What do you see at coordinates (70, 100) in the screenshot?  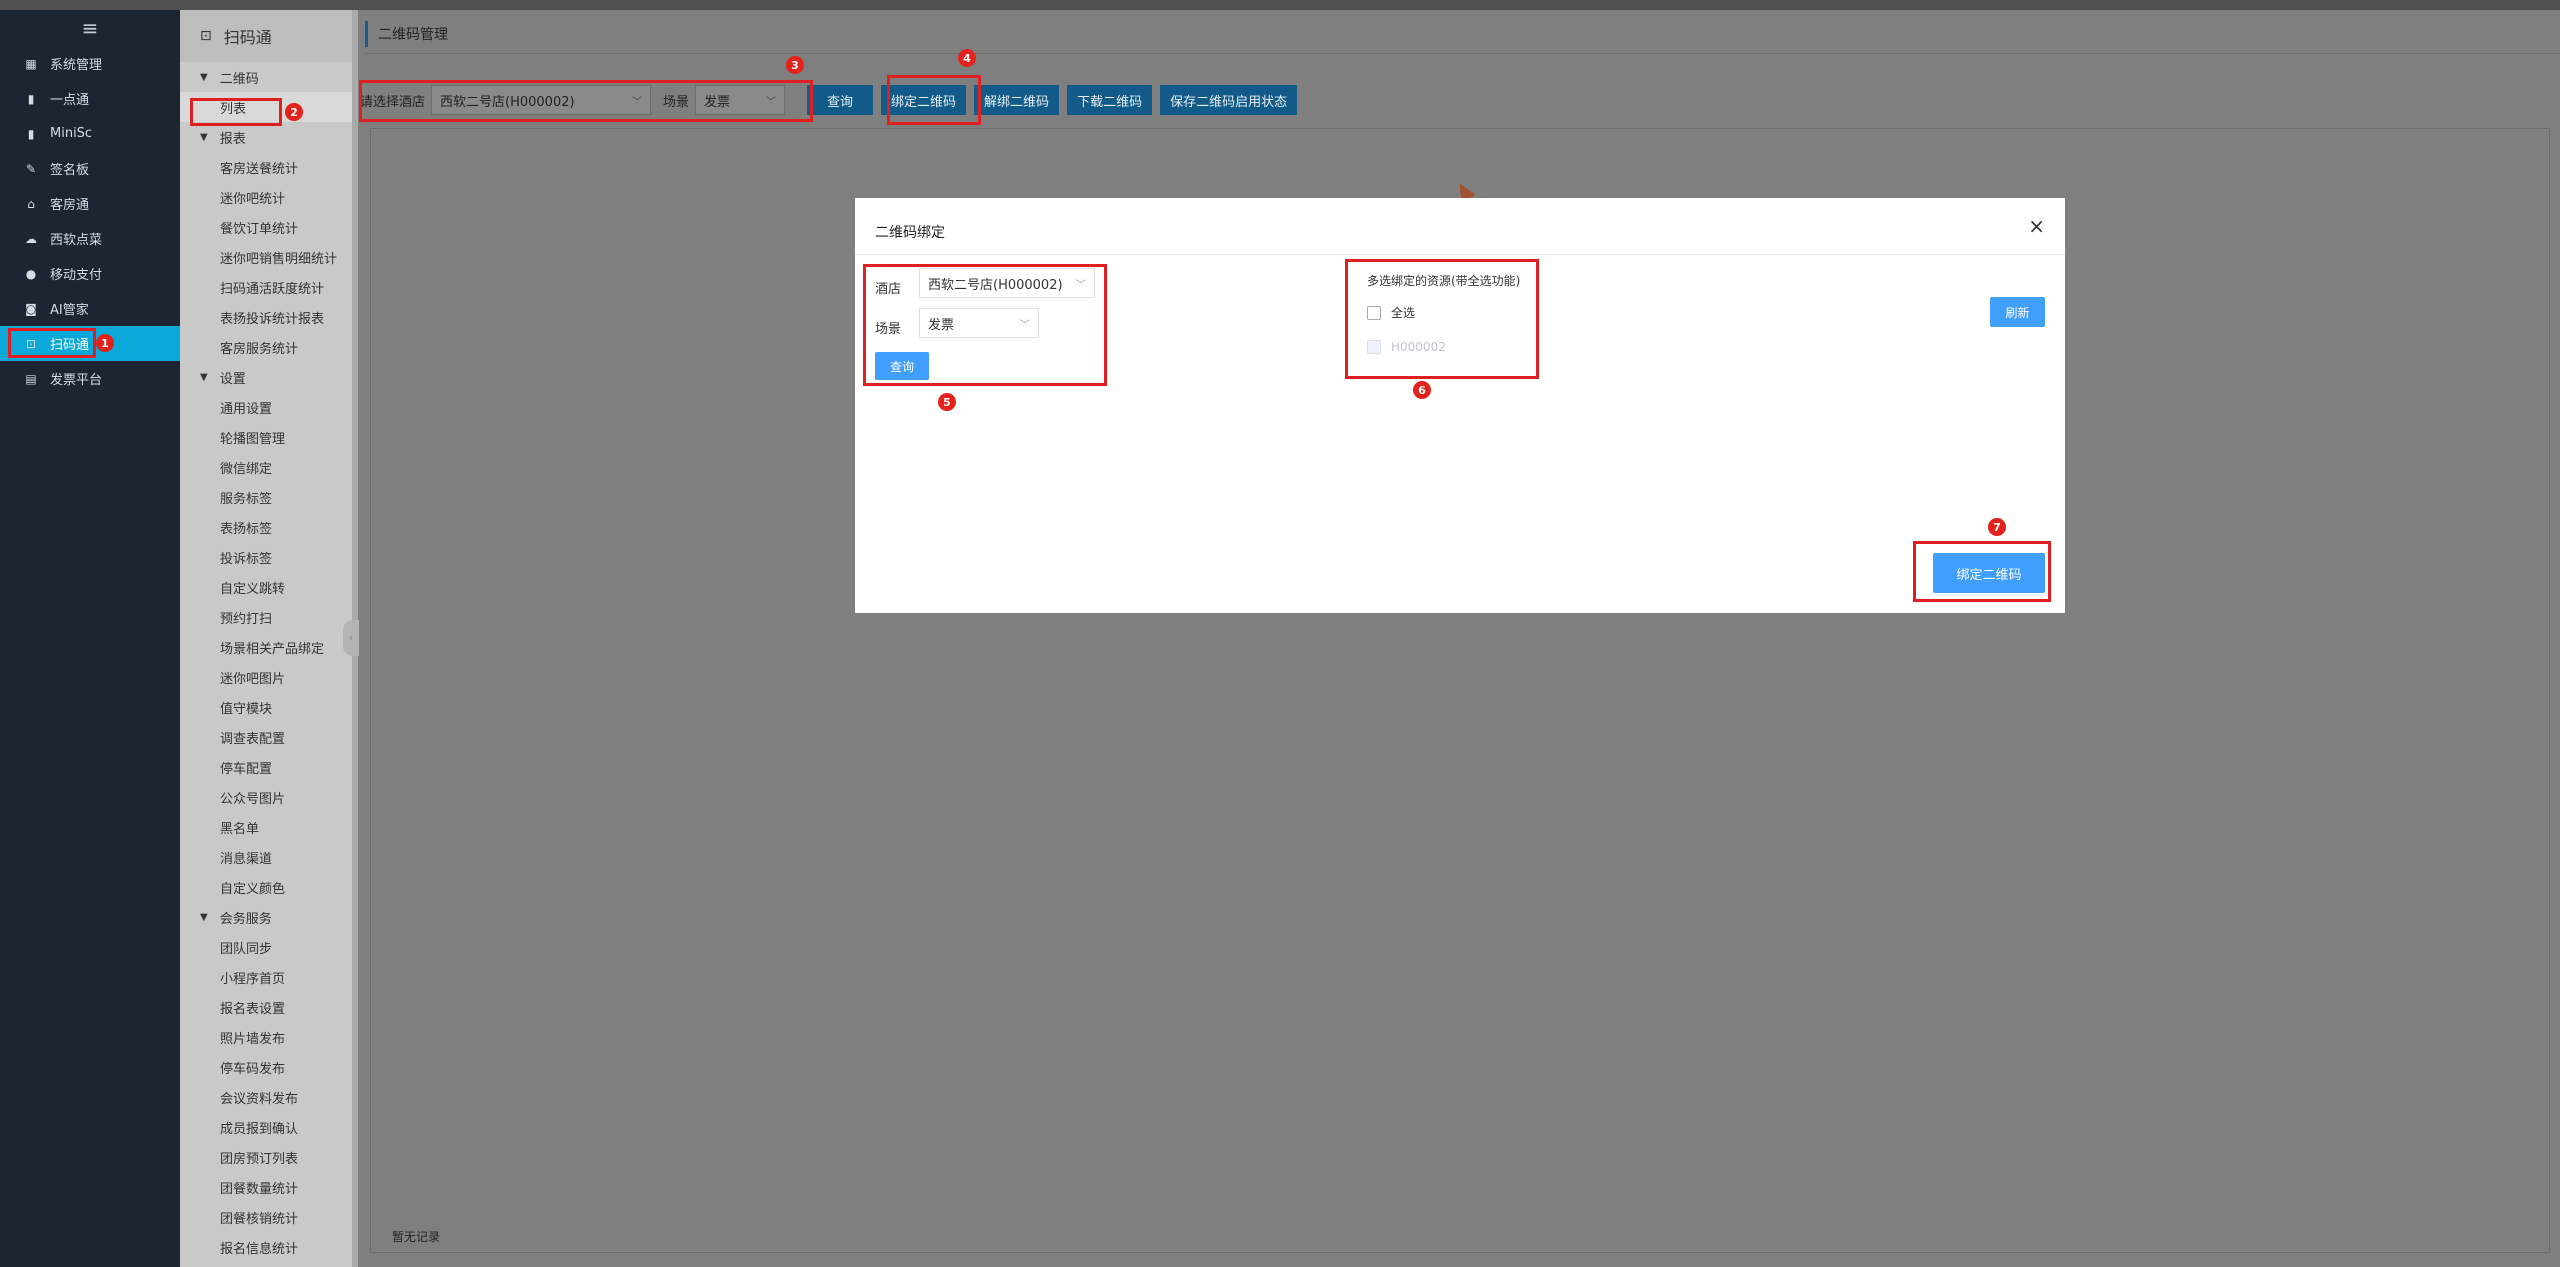 I see `nav-item-label: 一点通` at bounding box center [70, 100].